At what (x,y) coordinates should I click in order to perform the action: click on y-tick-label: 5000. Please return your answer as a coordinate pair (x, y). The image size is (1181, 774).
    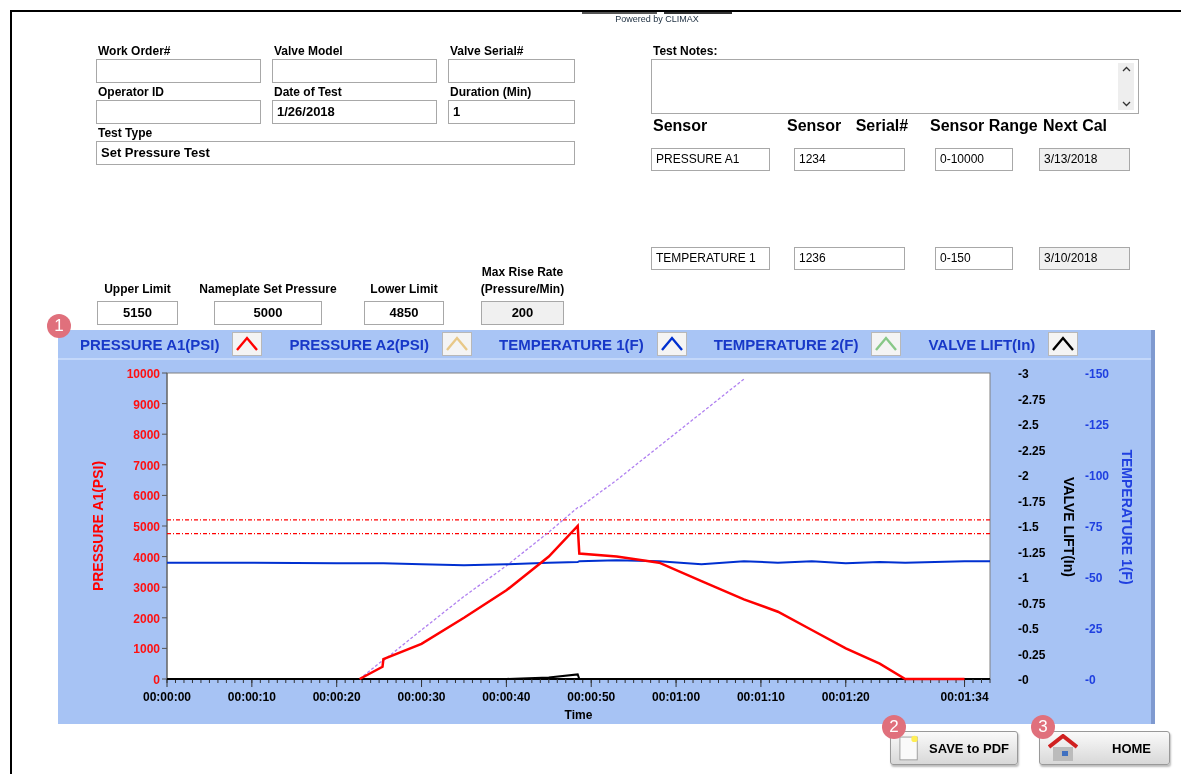
    Looking at the image, I should click on (146, 527).